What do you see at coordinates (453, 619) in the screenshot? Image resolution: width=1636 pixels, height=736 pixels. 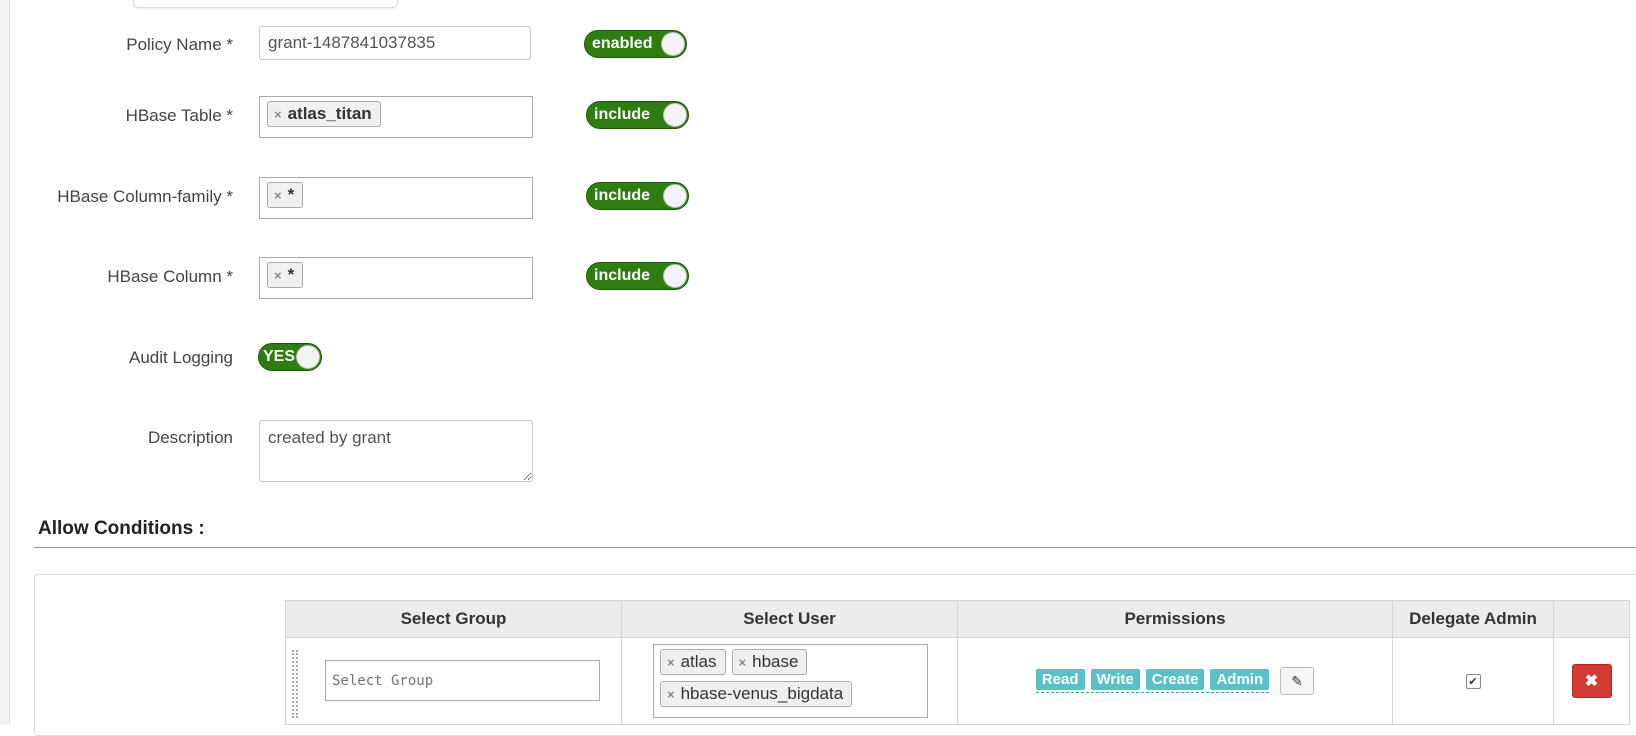 I see `col-select-group: Select Group` at bounding box center [453, 619].